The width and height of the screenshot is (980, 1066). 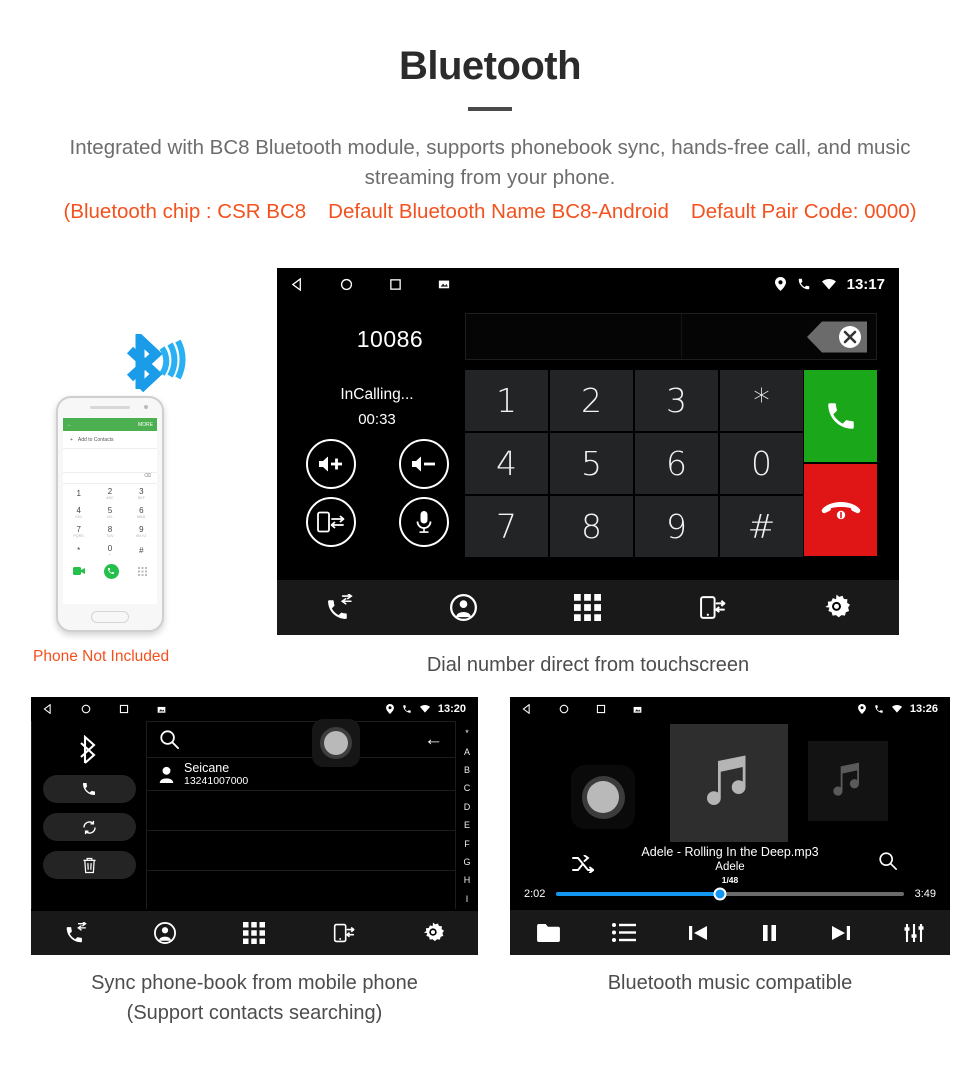 I want to click on progress-bar, so click(x=730, y=894).